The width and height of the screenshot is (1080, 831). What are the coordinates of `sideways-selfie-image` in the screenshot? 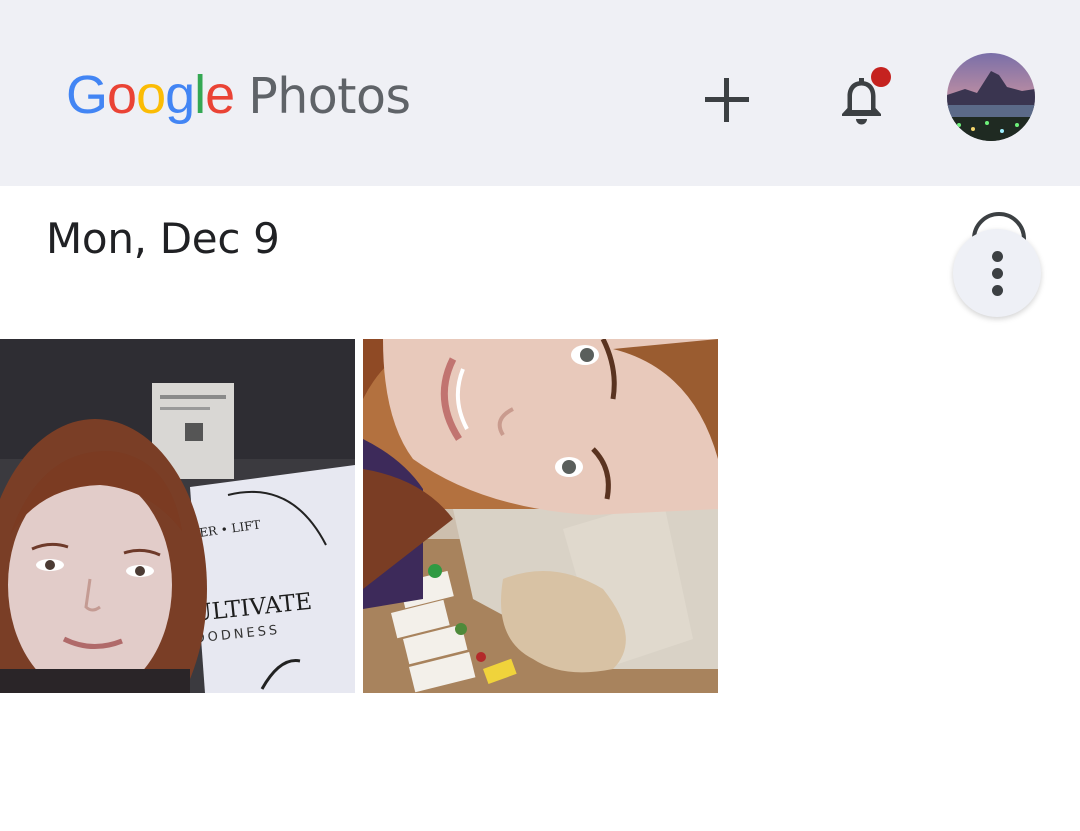 It's located at (540, 516).